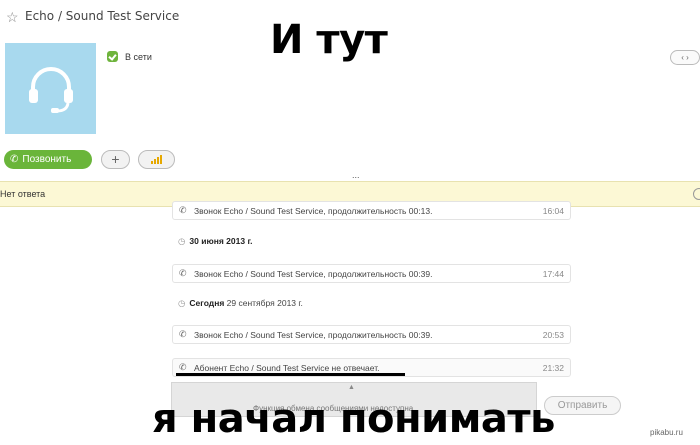 This screenshot has width=700, height=445. I want to click on nav-arrows: ‹ ›, so click(685, 57).